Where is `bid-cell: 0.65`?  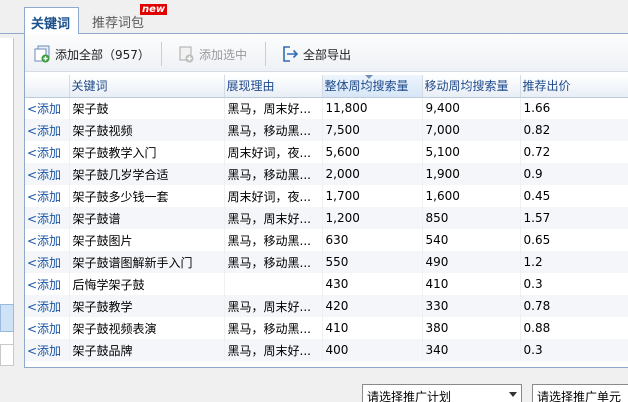
bid-cell: 0.65 is located at coordinates (574, 240).